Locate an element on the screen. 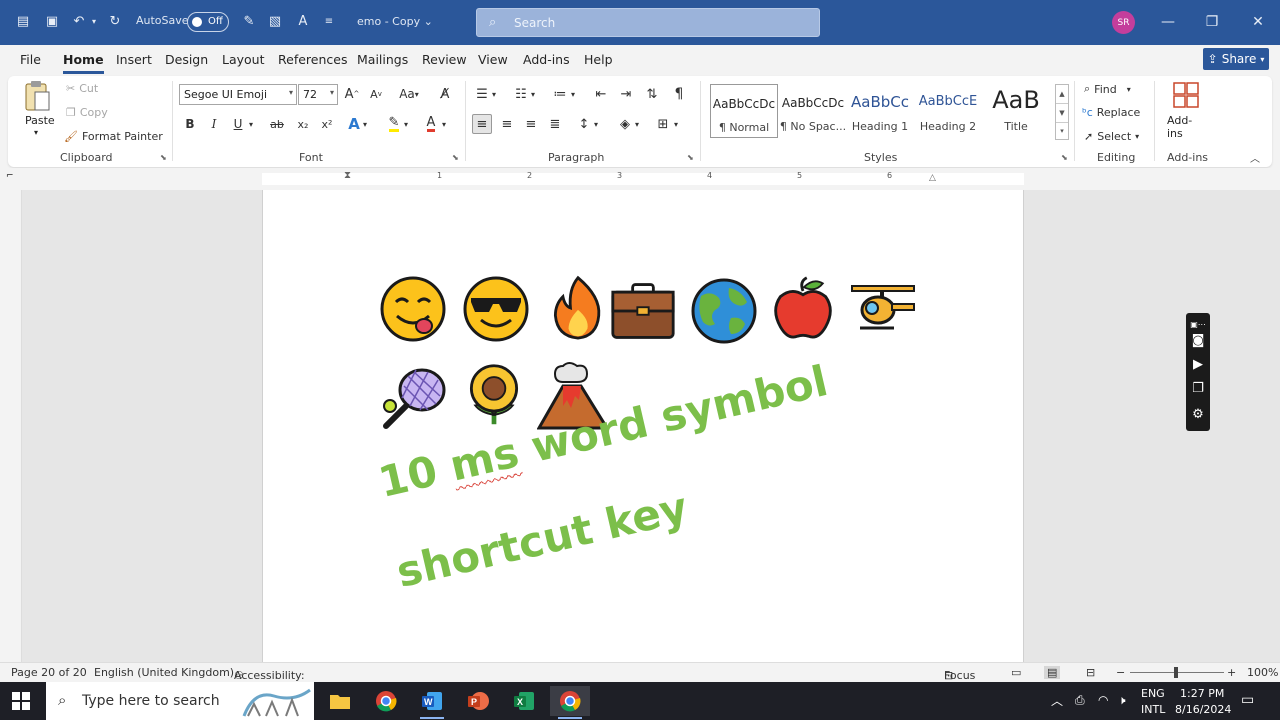 The height and width of the screenshot is (720, 1280). chrome-icon is located at coordinates (386, 701).